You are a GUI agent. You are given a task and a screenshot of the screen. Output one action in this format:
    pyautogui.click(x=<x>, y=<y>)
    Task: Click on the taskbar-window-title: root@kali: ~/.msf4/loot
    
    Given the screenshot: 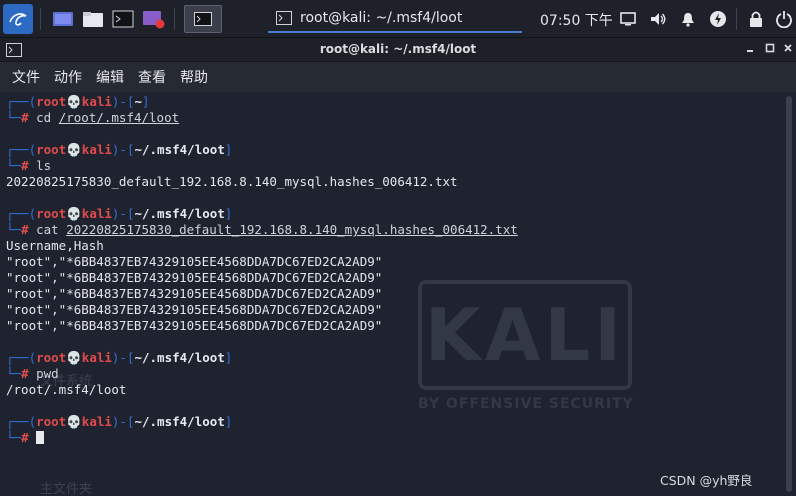 What is the action you would take?
    pyautogui.click(x=381, y=18)
    